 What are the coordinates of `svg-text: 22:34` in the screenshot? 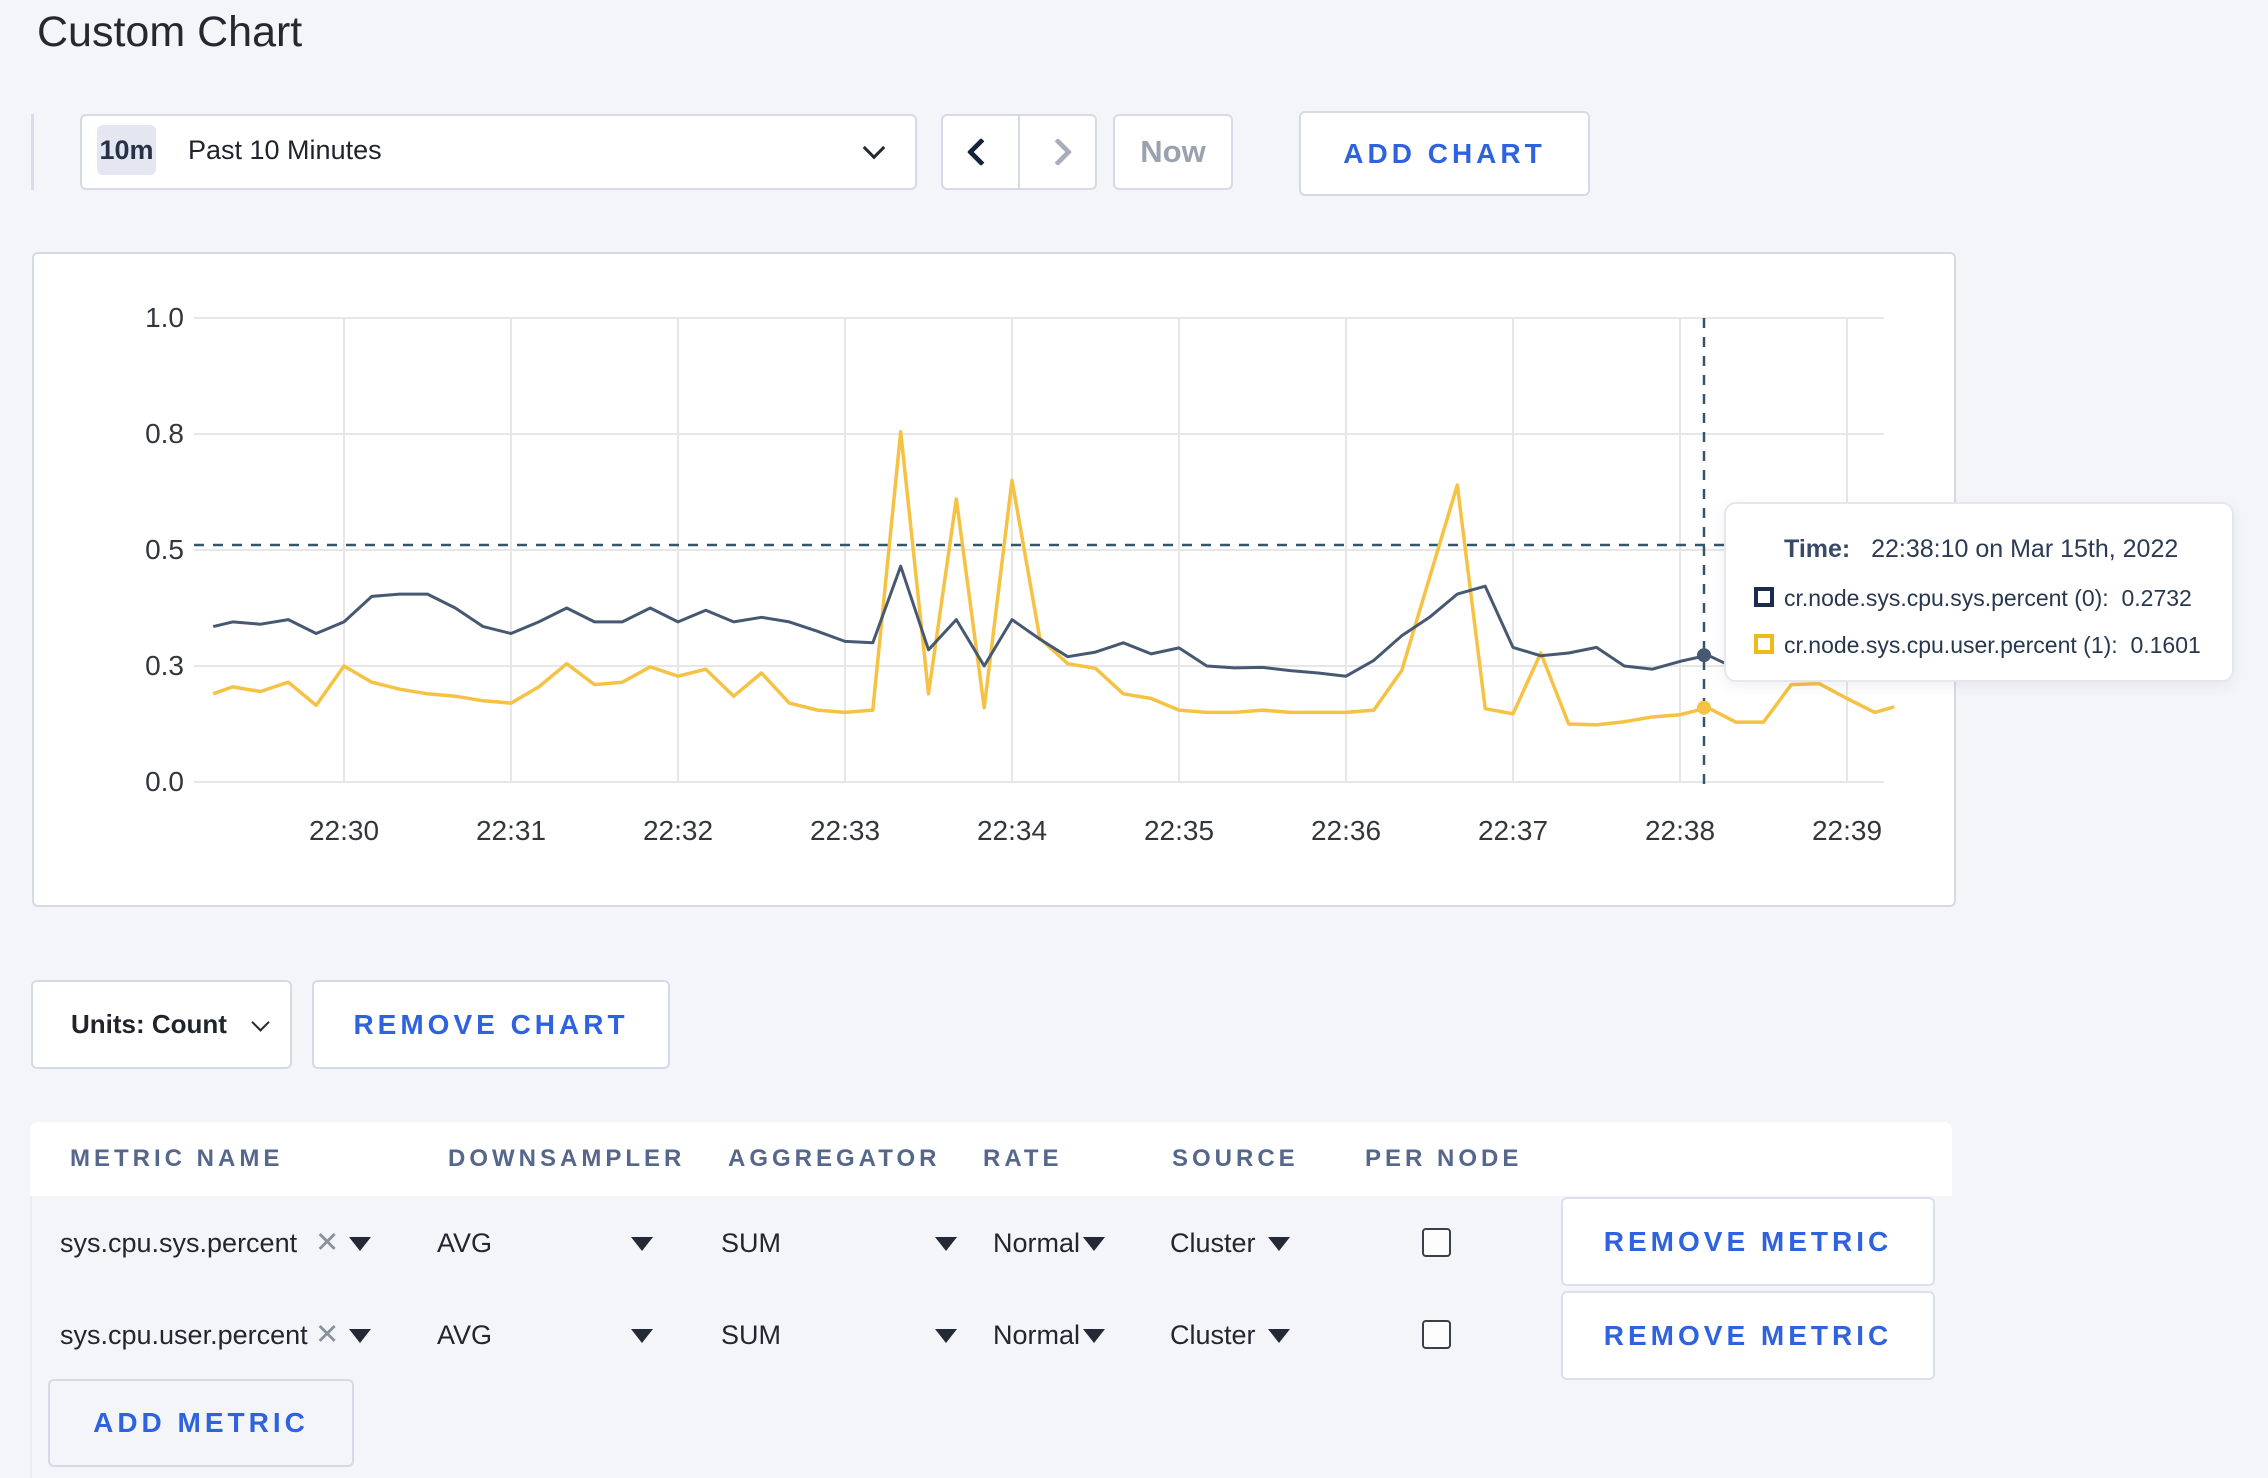 It's located at (1012, 830).